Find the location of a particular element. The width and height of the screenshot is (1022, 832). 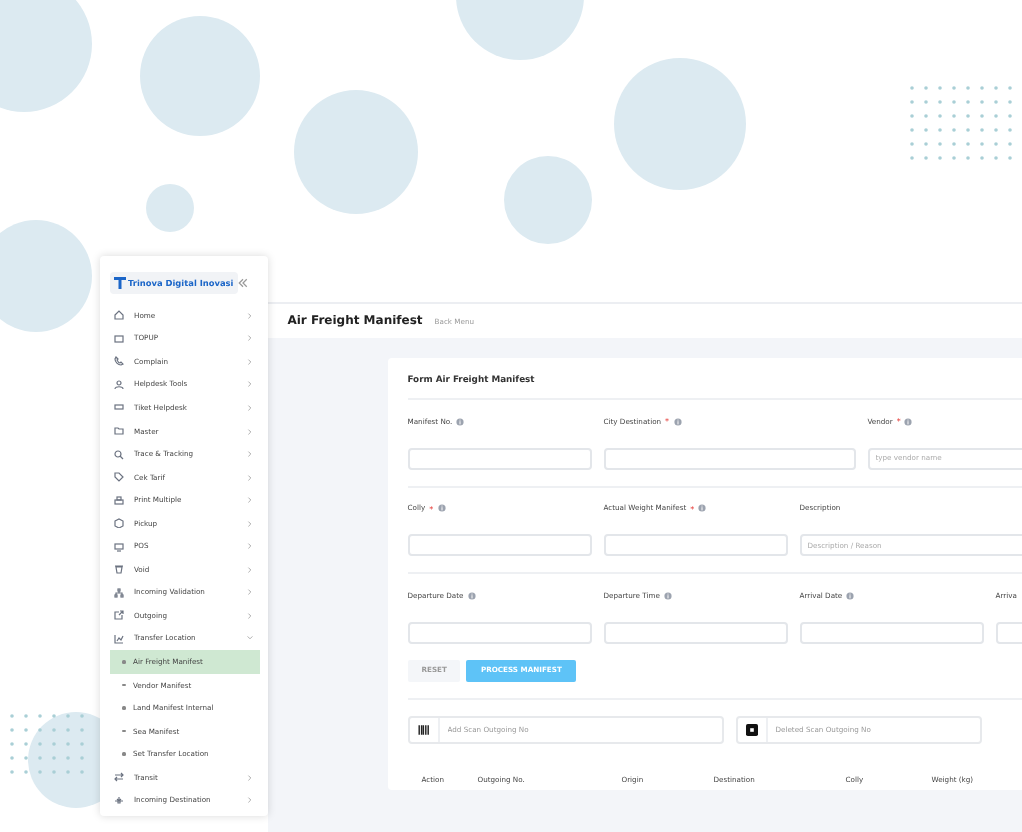

card-icon is located at coordinates (119, 338).